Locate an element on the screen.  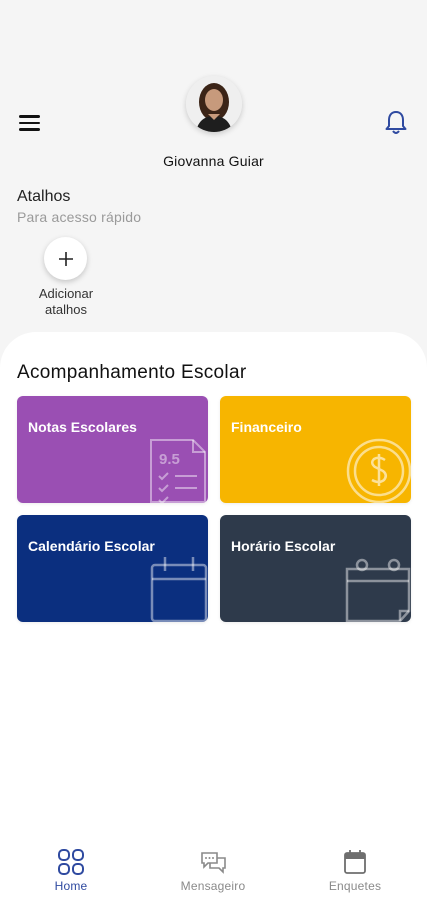
nav-label: Mensageiro is located at coordinates (213, 886).